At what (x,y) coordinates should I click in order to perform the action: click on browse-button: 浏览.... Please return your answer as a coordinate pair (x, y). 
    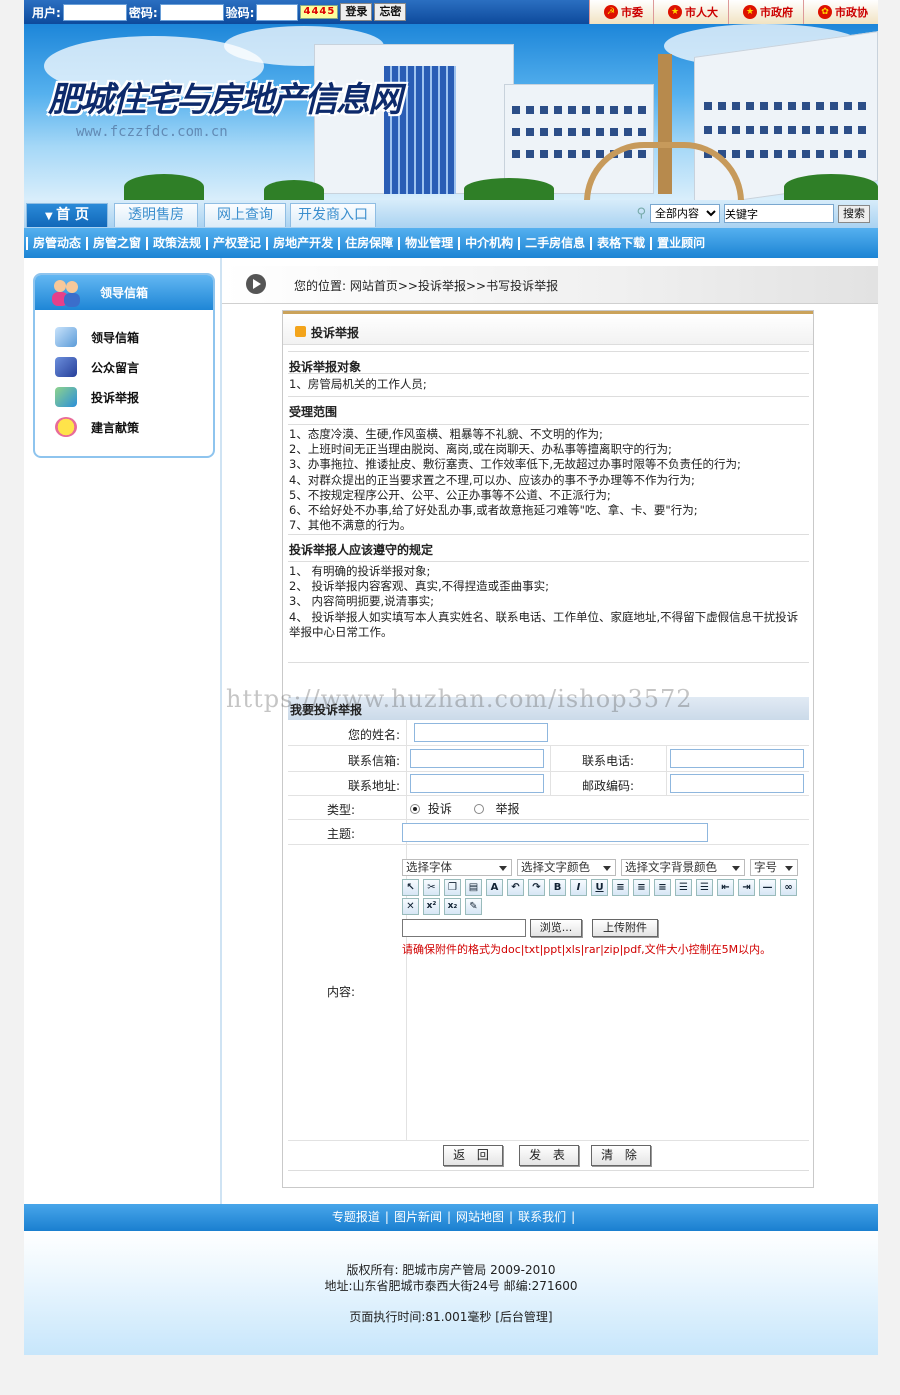
    Looking at the image, I should click on (556, 928).